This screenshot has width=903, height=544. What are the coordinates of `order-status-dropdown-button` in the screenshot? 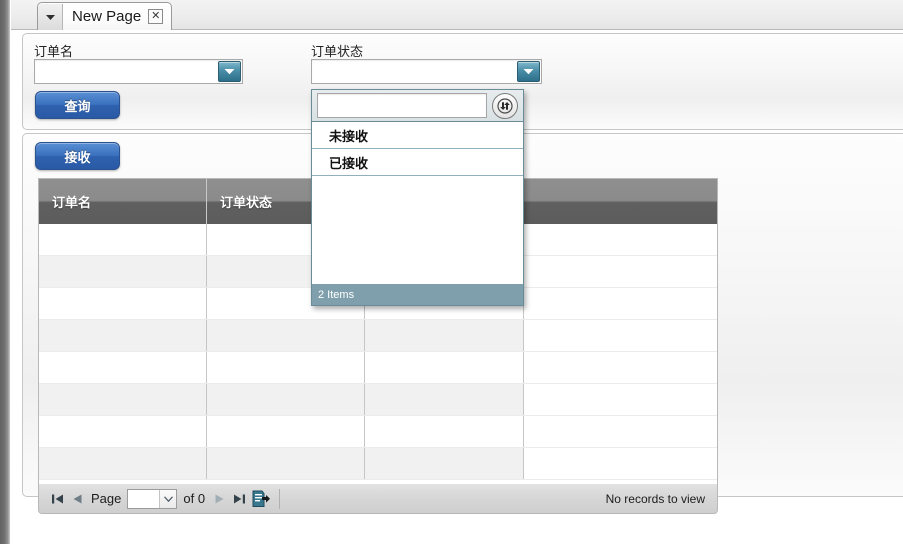 It's located at (528, 71).